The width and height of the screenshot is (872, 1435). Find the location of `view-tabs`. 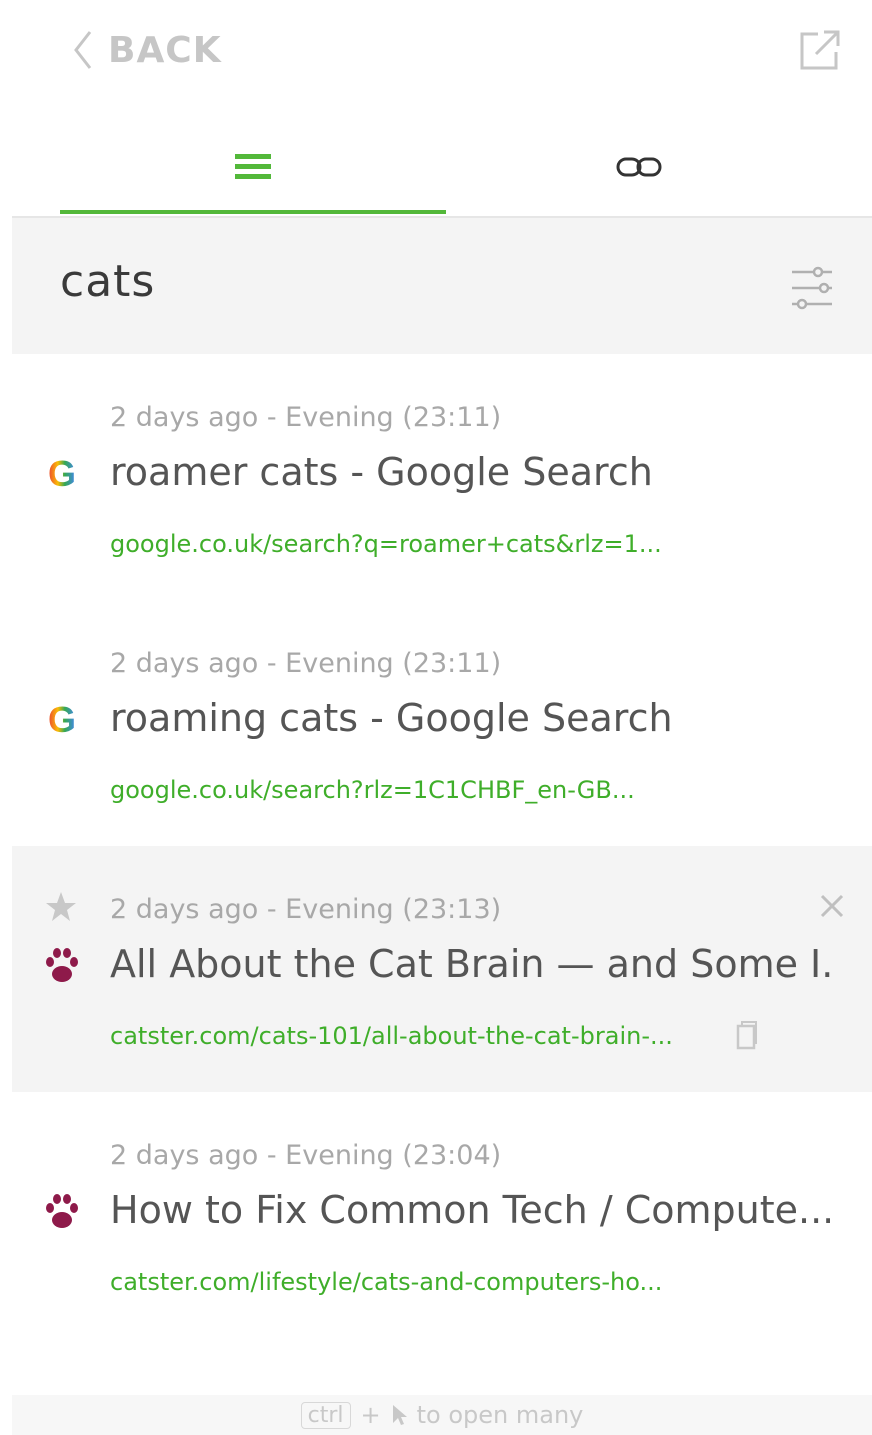

view-tabs is located at coordinates (442, 169).